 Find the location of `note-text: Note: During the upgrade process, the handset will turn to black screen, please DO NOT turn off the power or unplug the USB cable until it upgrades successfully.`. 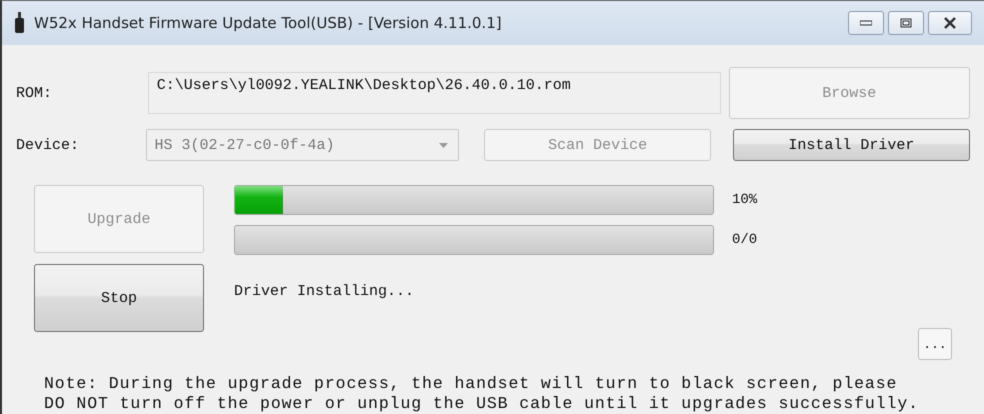

note-text: Note: During the upgrade process, the handset will turn to black screen, please DO NOT turn off the power or unplug the USB cable until it upgrades successfully. is located at coordinates (482, 394).